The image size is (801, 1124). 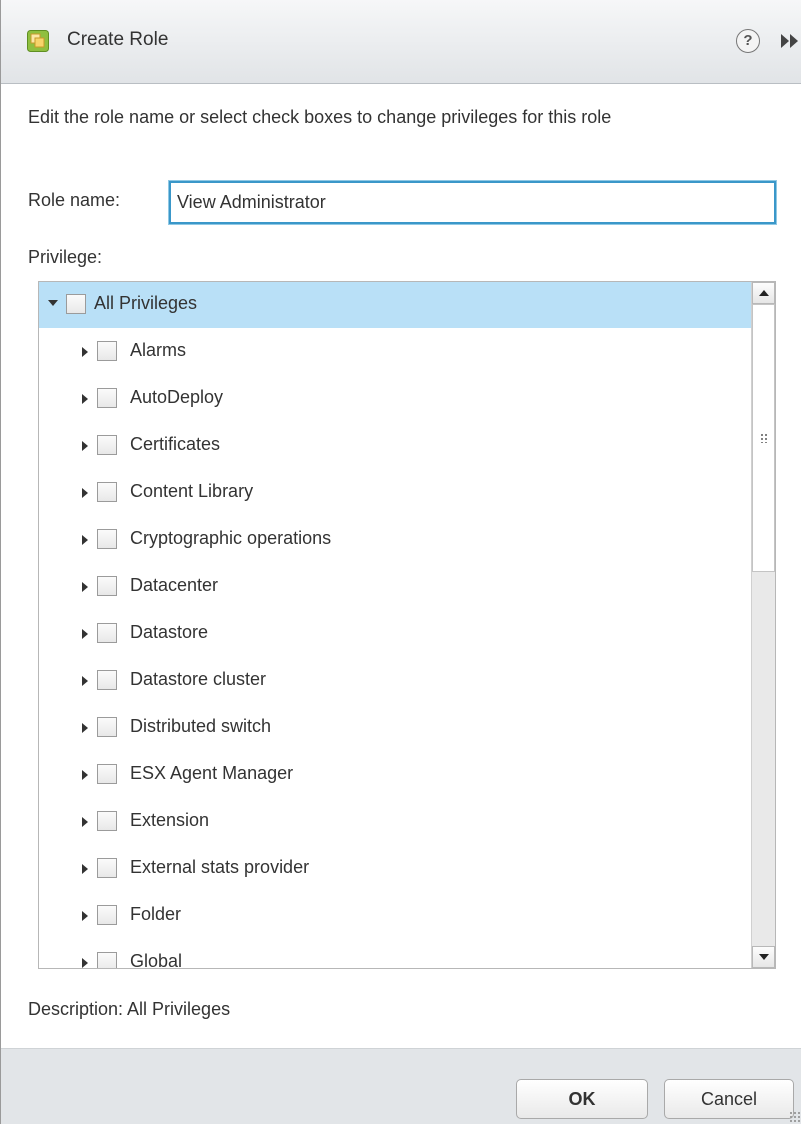 What do you see at coordinates (107, 351) in the screenshot?
I see `checkbox-alarms` at bounding box center [107, 351].